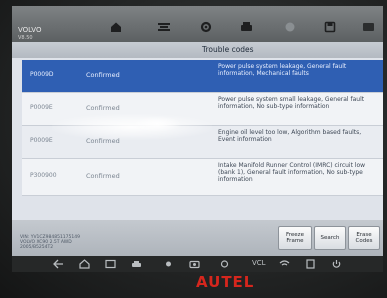 This screenshot has height=298, width=387. Describe the element at coordinates (168, 264) in the screenshot. I see `brightness-icon` at that location.